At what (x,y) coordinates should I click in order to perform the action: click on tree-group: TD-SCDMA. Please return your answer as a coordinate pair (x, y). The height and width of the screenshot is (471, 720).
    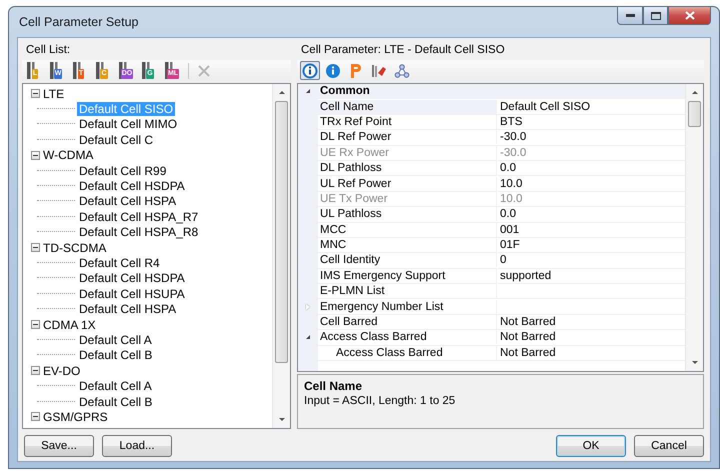
    Looking at the image, I should click on (74, 247).